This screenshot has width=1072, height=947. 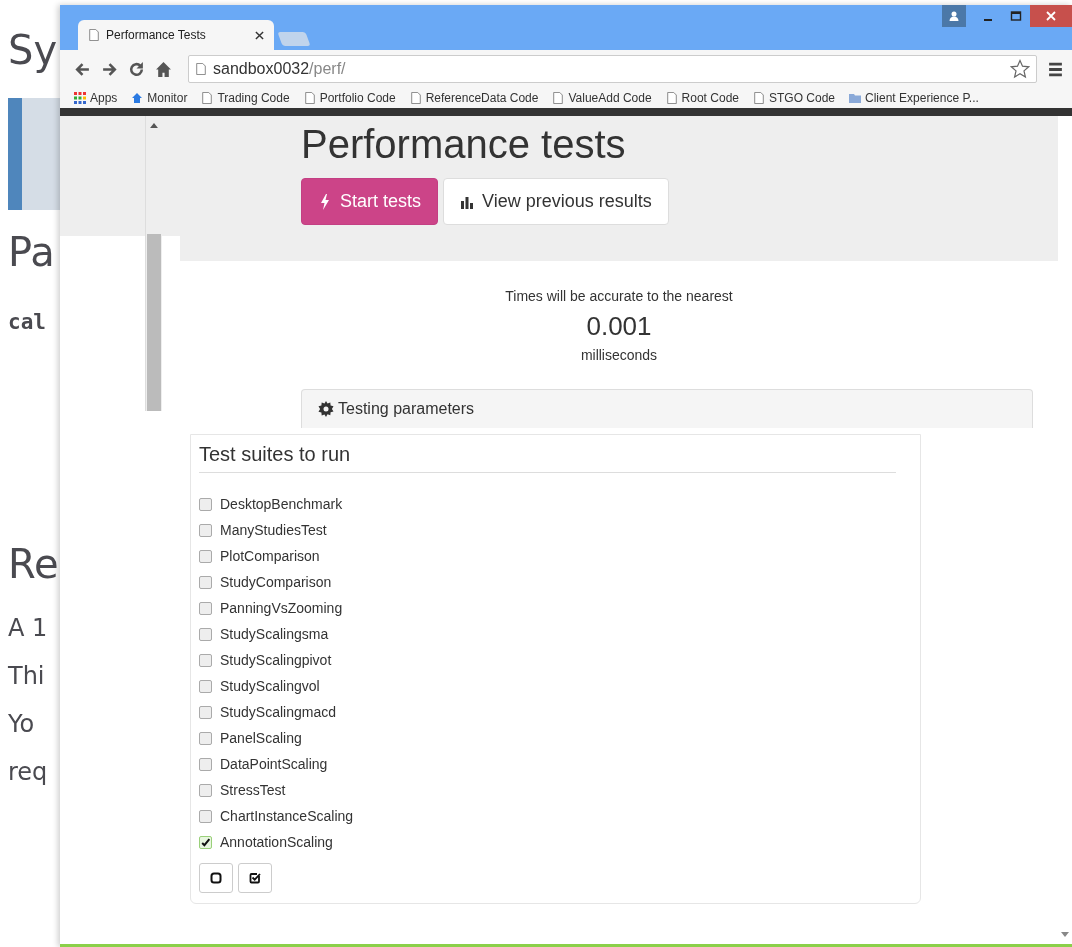 What do you see at coordinates (137, 98) in the screenshot?
I see `house-icon` at bounding box center [137, 98].